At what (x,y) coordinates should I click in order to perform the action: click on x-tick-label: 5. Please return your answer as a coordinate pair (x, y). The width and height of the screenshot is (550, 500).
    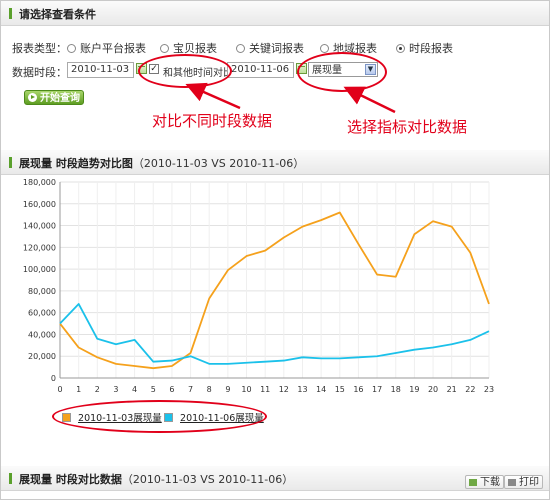
    Looking at the image, I should click on (153, 389).